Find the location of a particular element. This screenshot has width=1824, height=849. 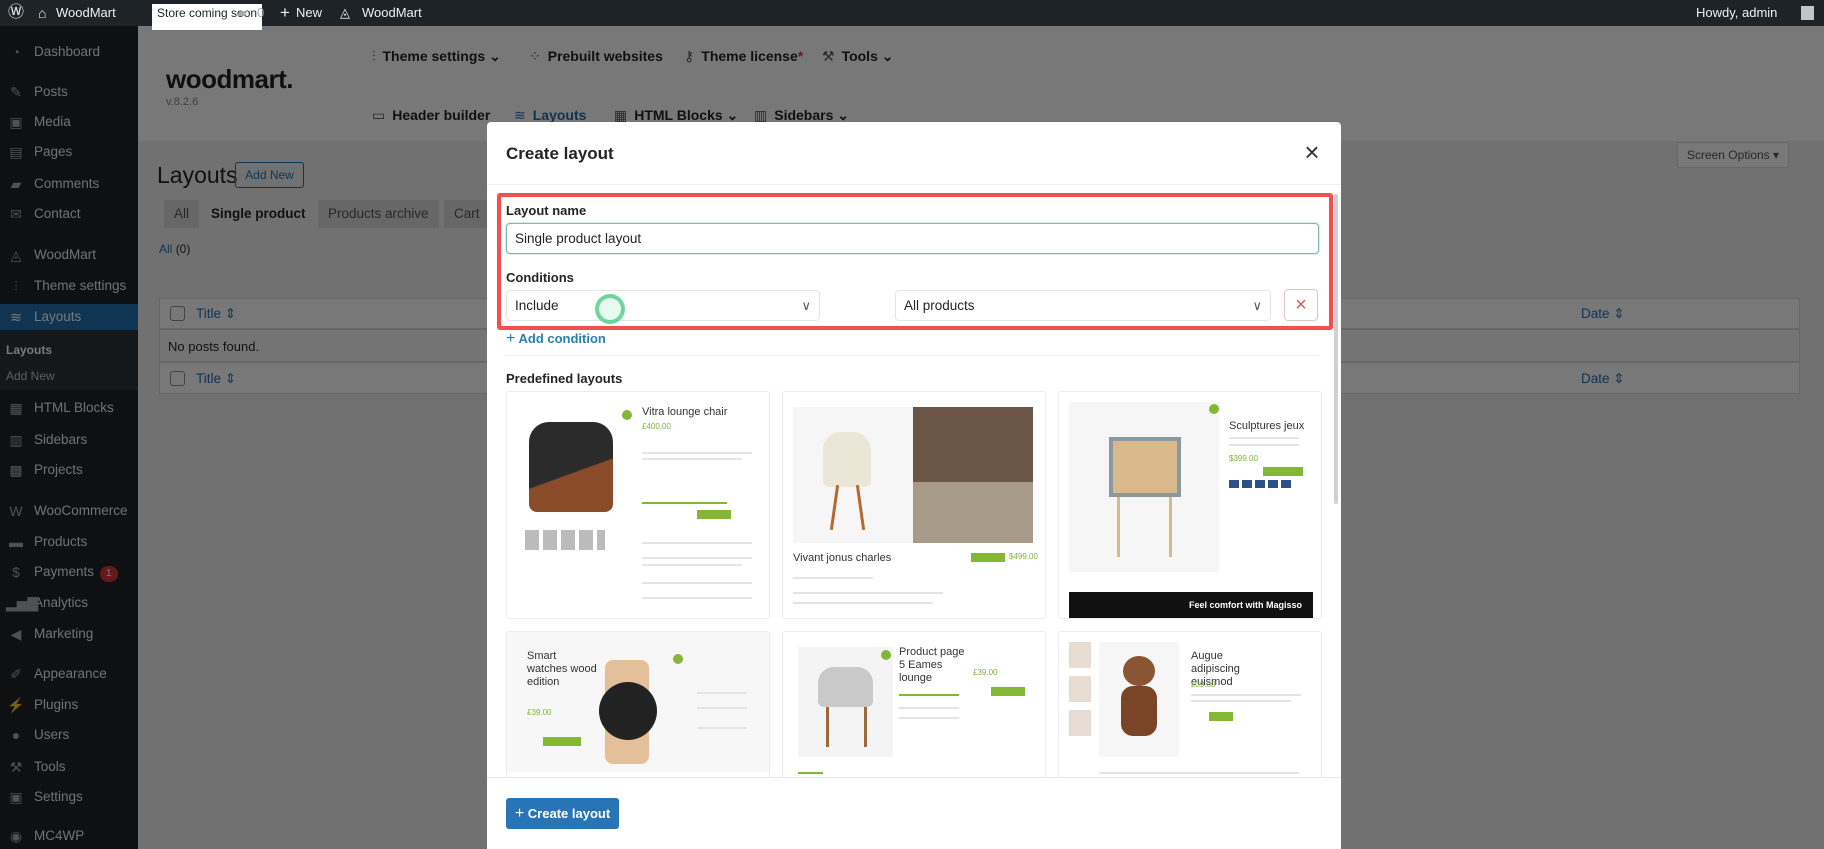

sidebar-item-settings: ▣ Settings is located at coordinates (69, 797).